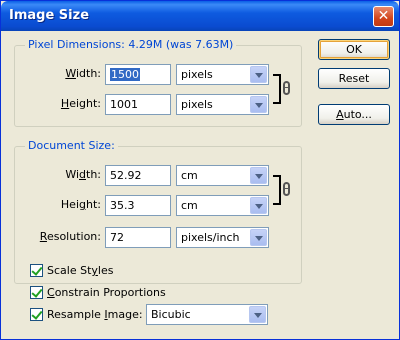 Image resolution: width=400 pixels, height=340 pixels. What do you see at coordinates (189, 175) in the screenshot?
I see `doc-width-unit-value: cm` at bounding box center [189, 175].